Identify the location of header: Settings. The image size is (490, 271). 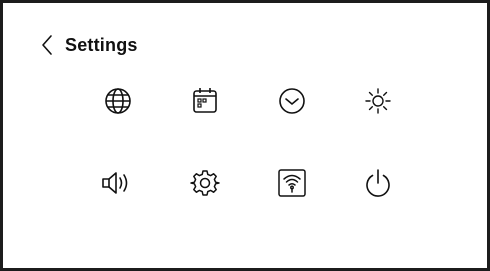
(89, 45).